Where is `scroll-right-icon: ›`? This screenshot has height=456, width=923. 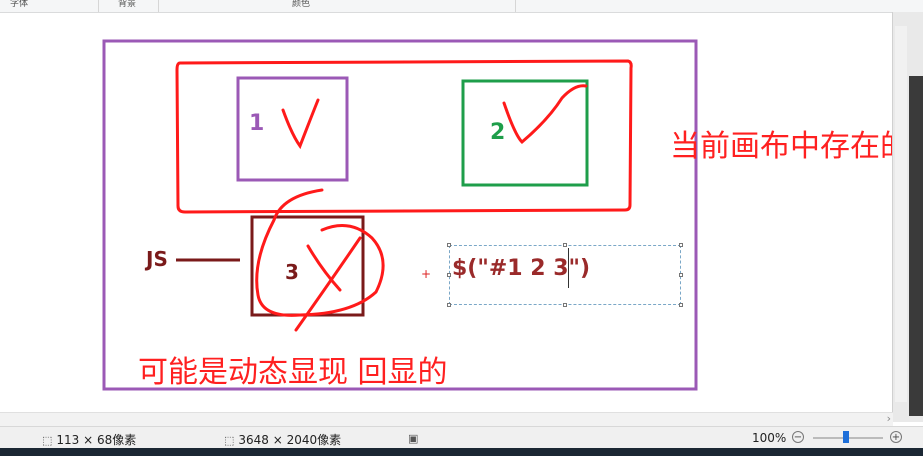 scroll-right-icon: › is located at coordinates (889, 418).